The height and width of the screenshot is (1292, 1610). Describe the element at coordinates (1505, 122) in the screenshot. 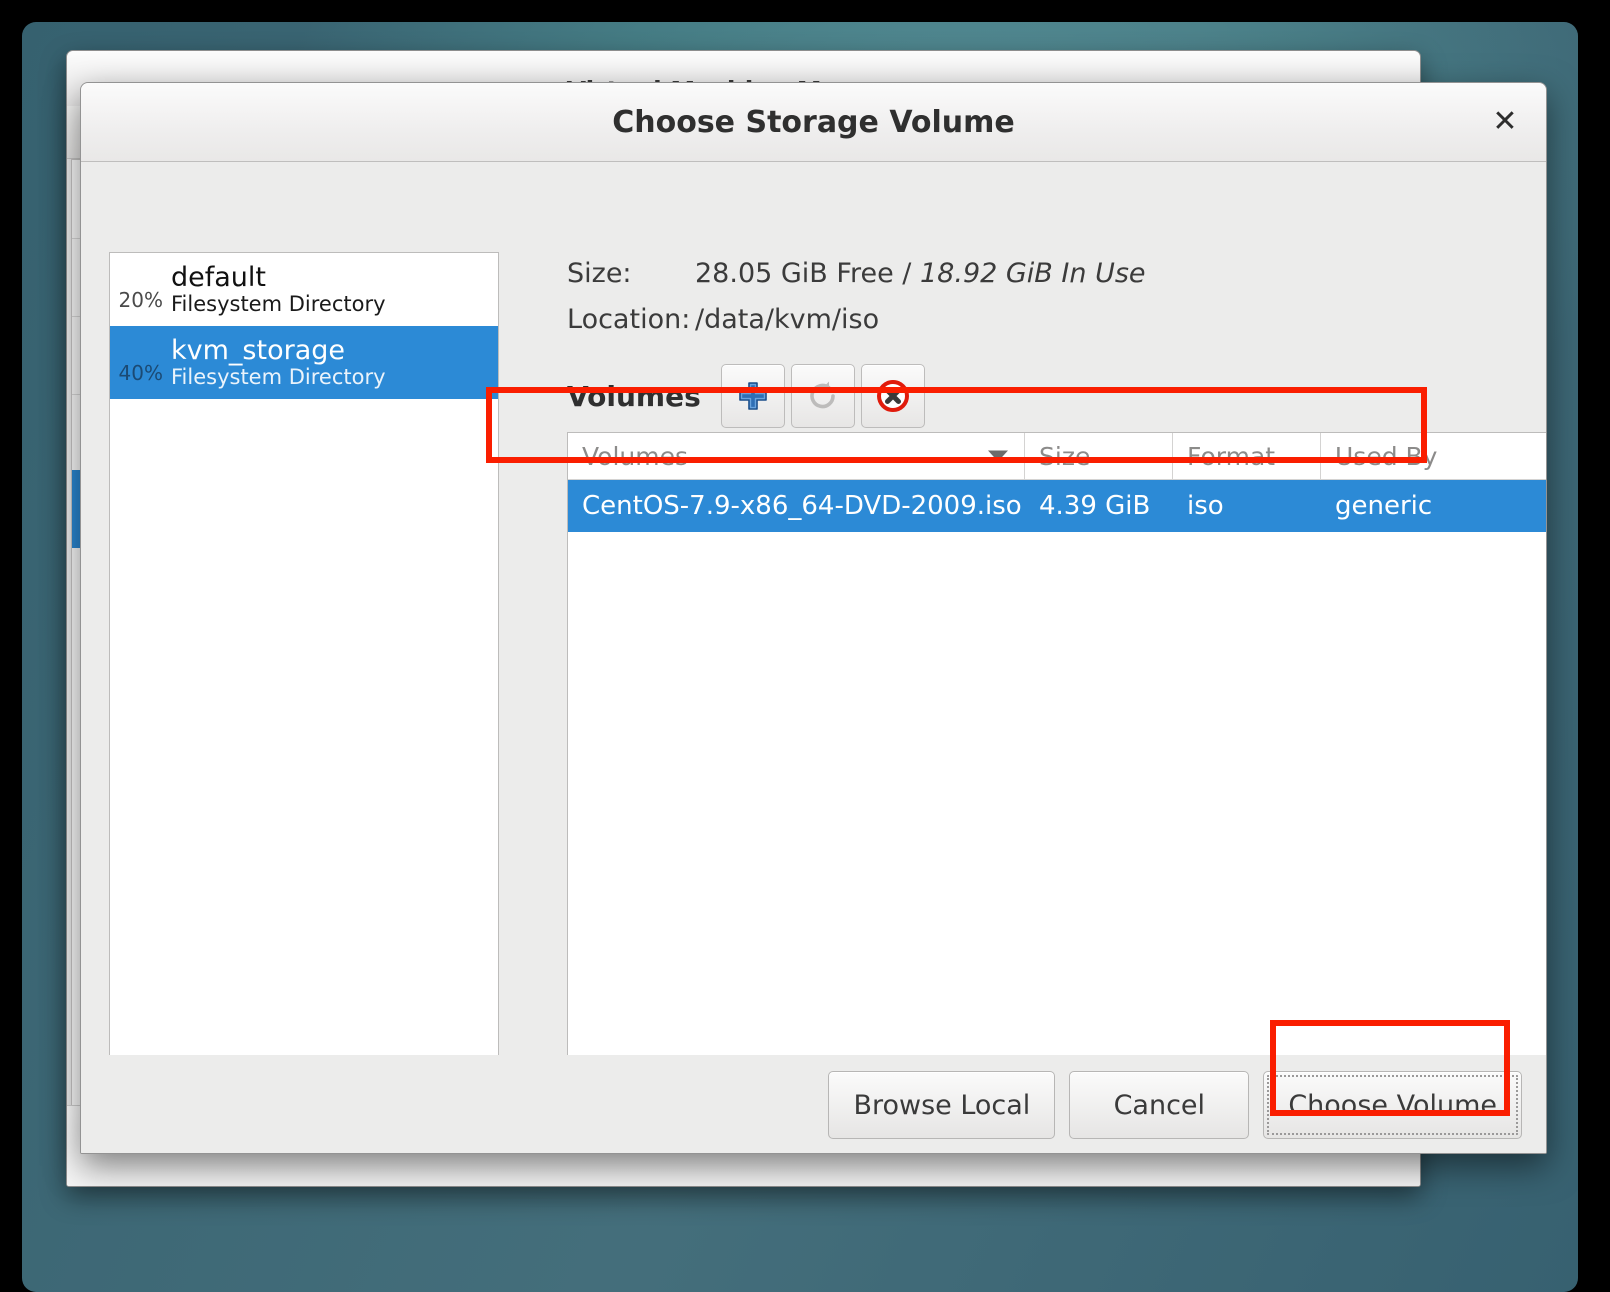

I see `close-icon: ✕` at that location.